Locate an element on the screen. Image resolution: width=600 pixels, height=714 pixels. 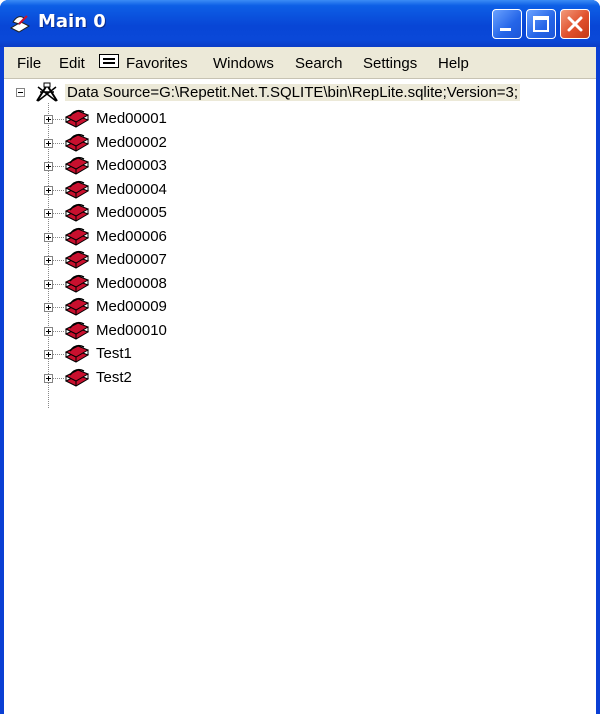
connection-icon is located at coordinates (47, 92).